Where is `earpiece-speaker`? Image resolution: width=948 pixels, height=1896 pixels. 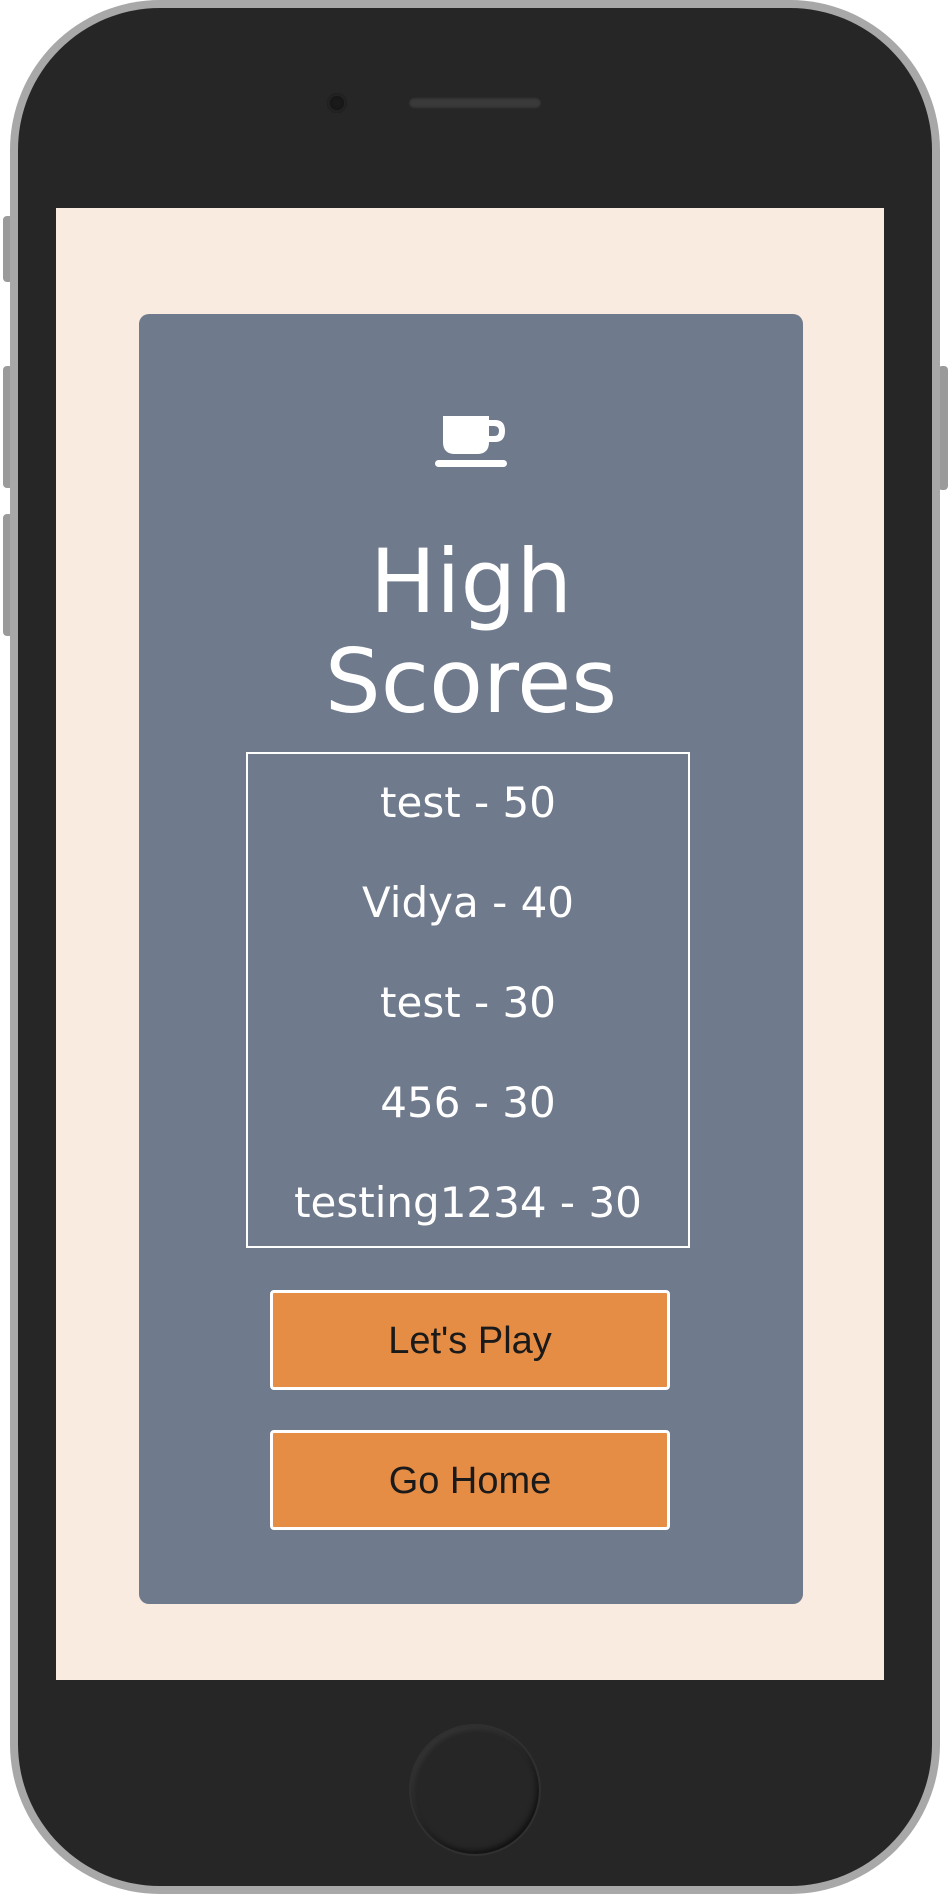 earpiece-speaker is located at coordinates (475, 103).